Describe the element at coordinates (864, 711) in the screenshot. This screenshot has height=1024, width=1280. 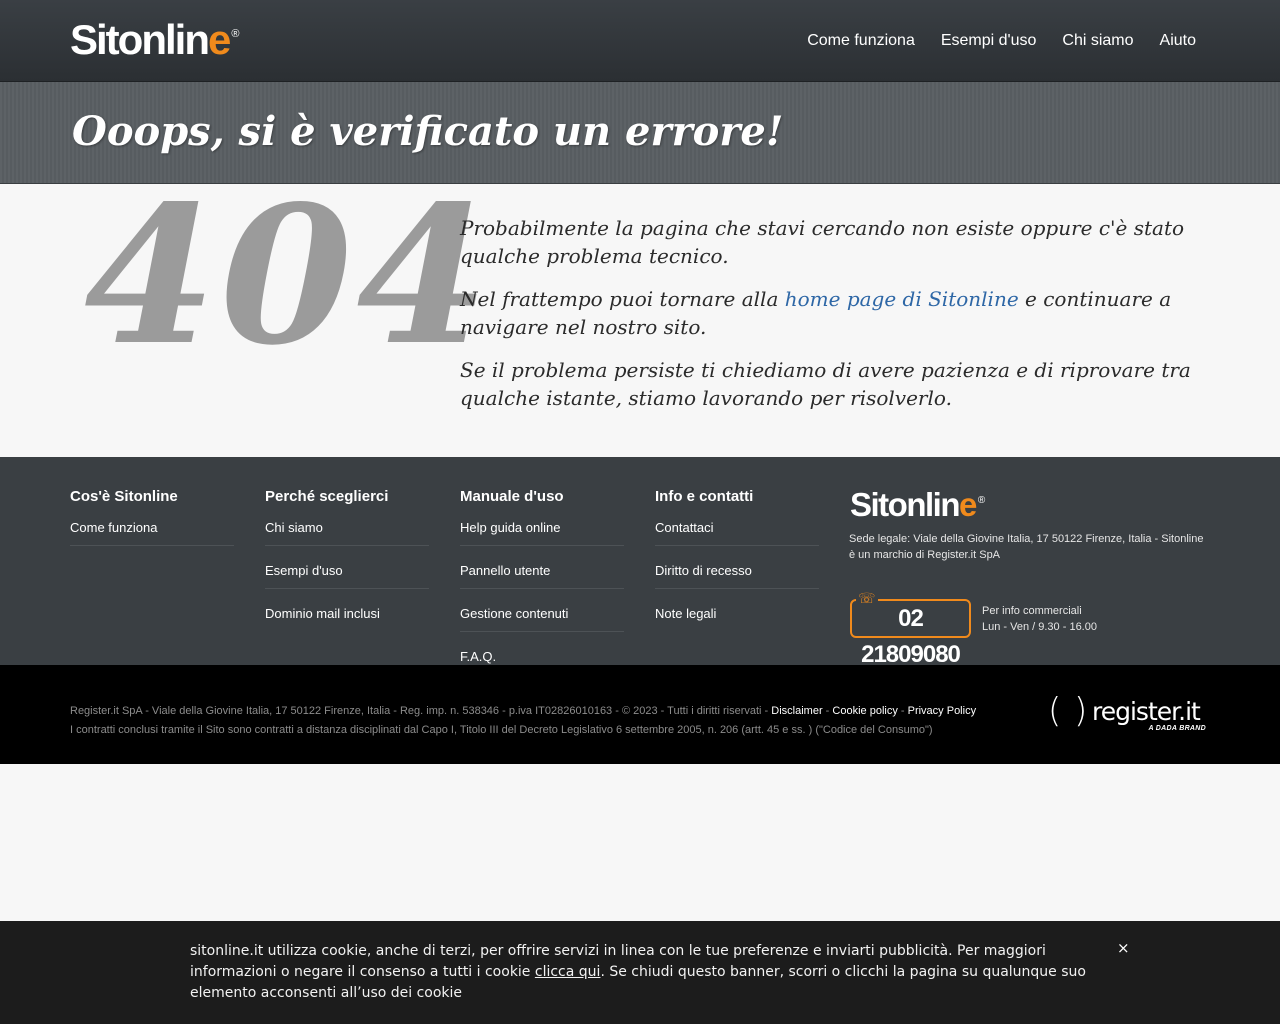
I see `cookie-policy-link: Cookie policy` at that location.